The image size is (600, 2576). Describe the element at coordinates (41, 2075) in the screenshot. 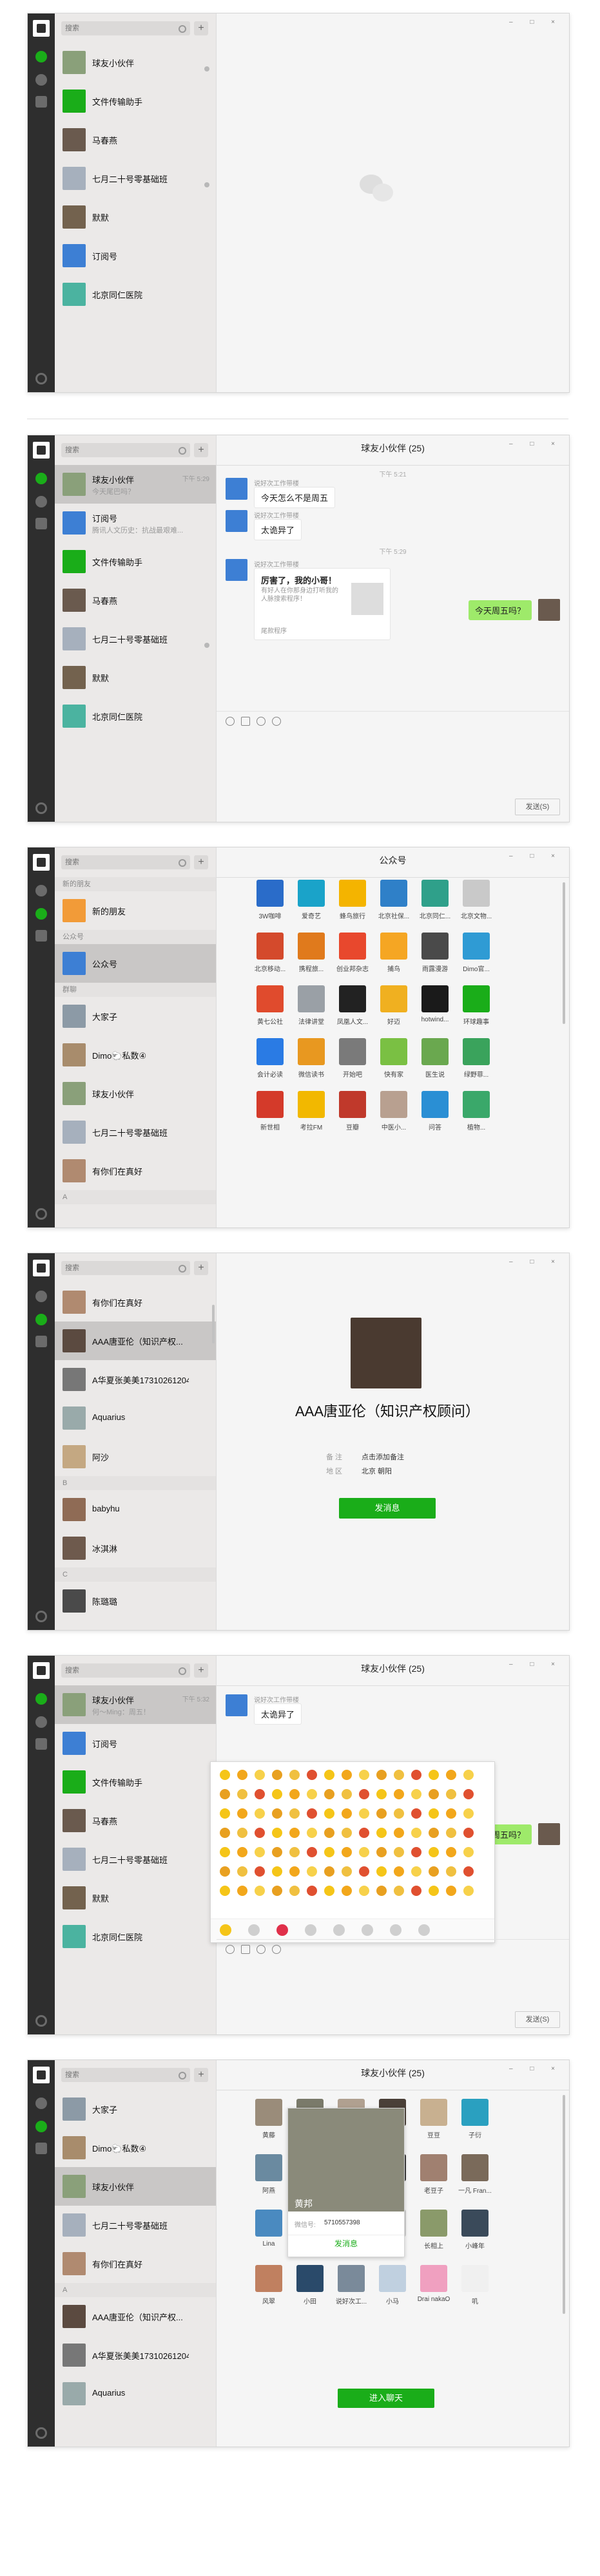

I see `user-avatar` at that location.